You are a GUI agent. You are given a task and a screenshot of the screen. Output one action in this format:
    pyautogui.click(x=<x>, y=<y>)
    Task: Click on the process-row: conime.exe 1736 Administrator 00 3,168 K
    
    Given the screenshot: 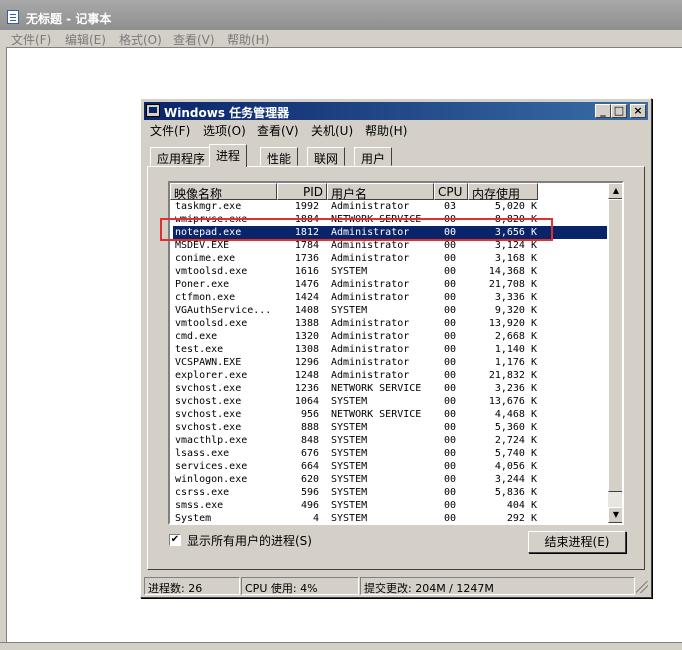 What is the action you would take?
    pyautogui.click(x=390, y=258)
    